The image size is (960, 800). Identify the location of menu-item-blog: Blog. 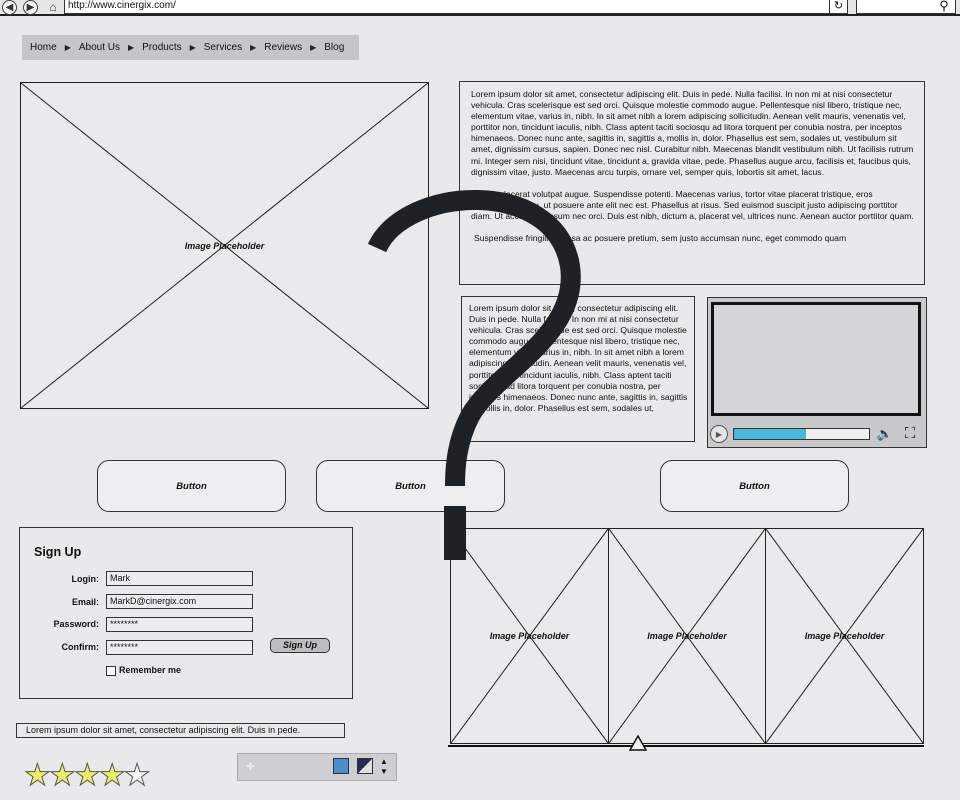
(334, 47).